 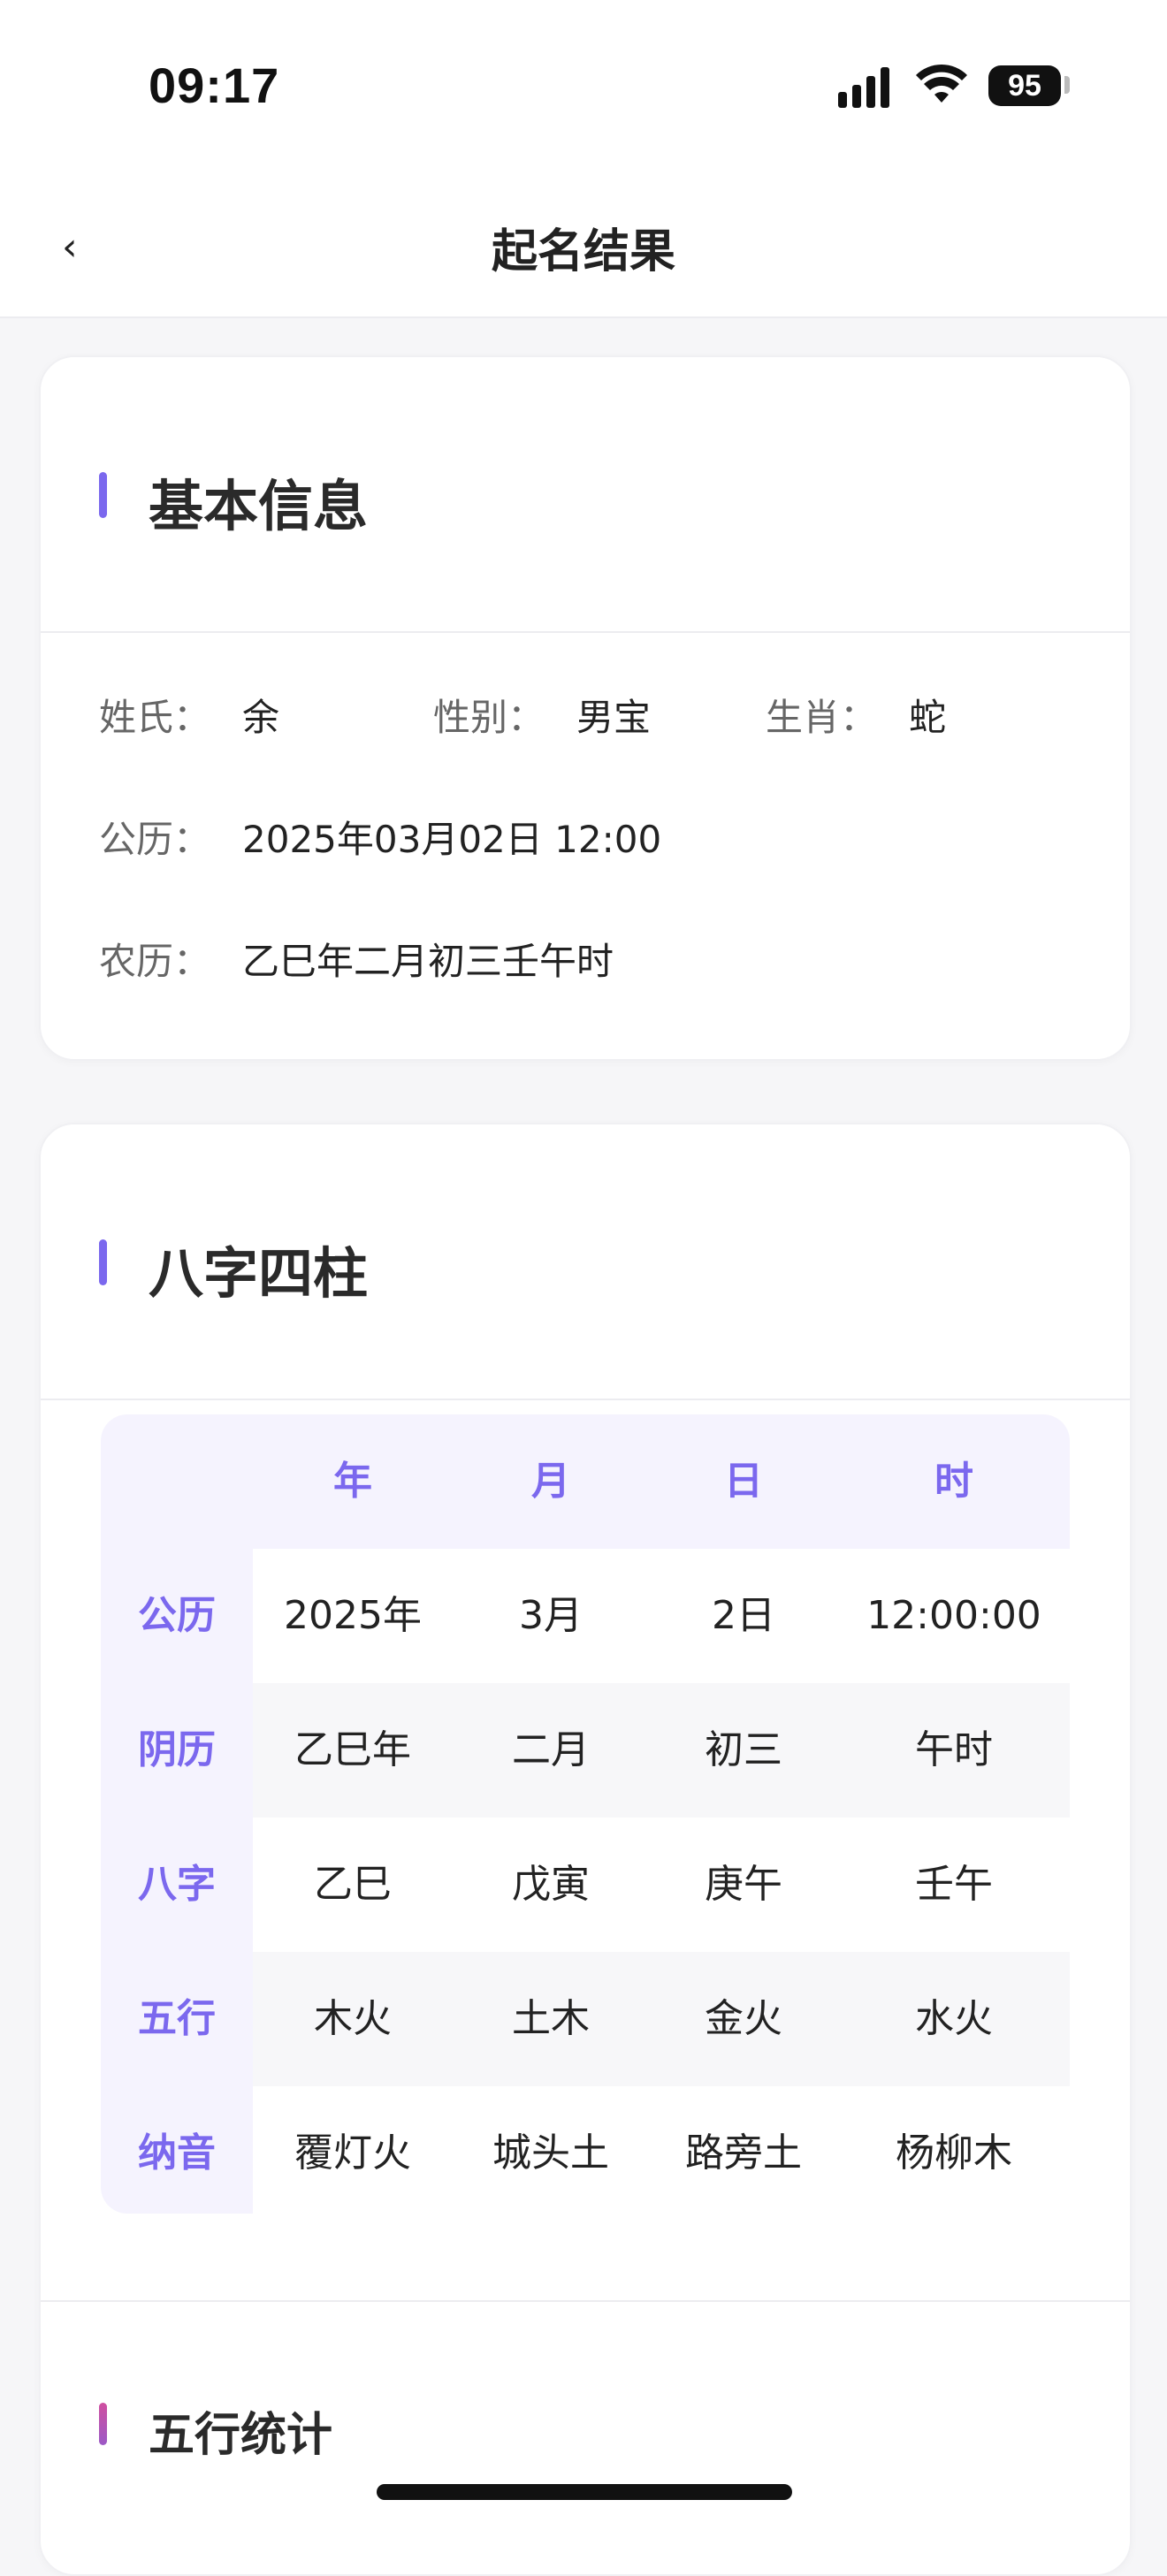 What do you see at coordinates (954, 2153) in the screenshot?
I see `table-cell: 杨柳木` at bounding box center [954, 2153].